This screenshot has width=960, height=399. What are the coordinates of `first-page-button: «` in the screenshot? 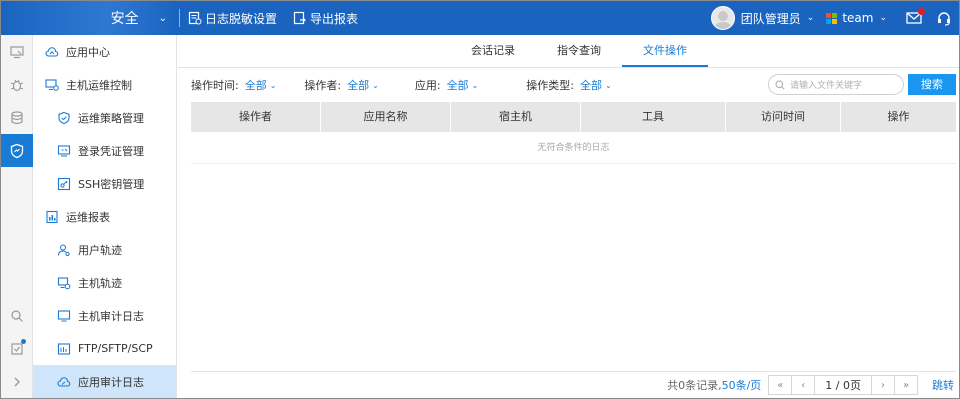 It's located at (780, 385).